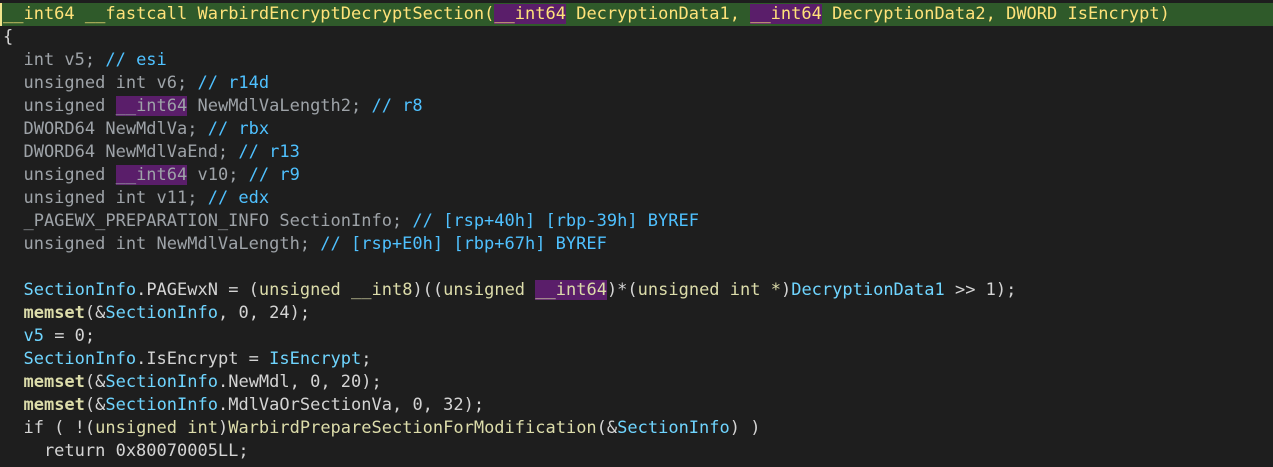 The width and height of the screenshot is (1273, 467). I want to click on code-token: // rbx, so click(238, 129).